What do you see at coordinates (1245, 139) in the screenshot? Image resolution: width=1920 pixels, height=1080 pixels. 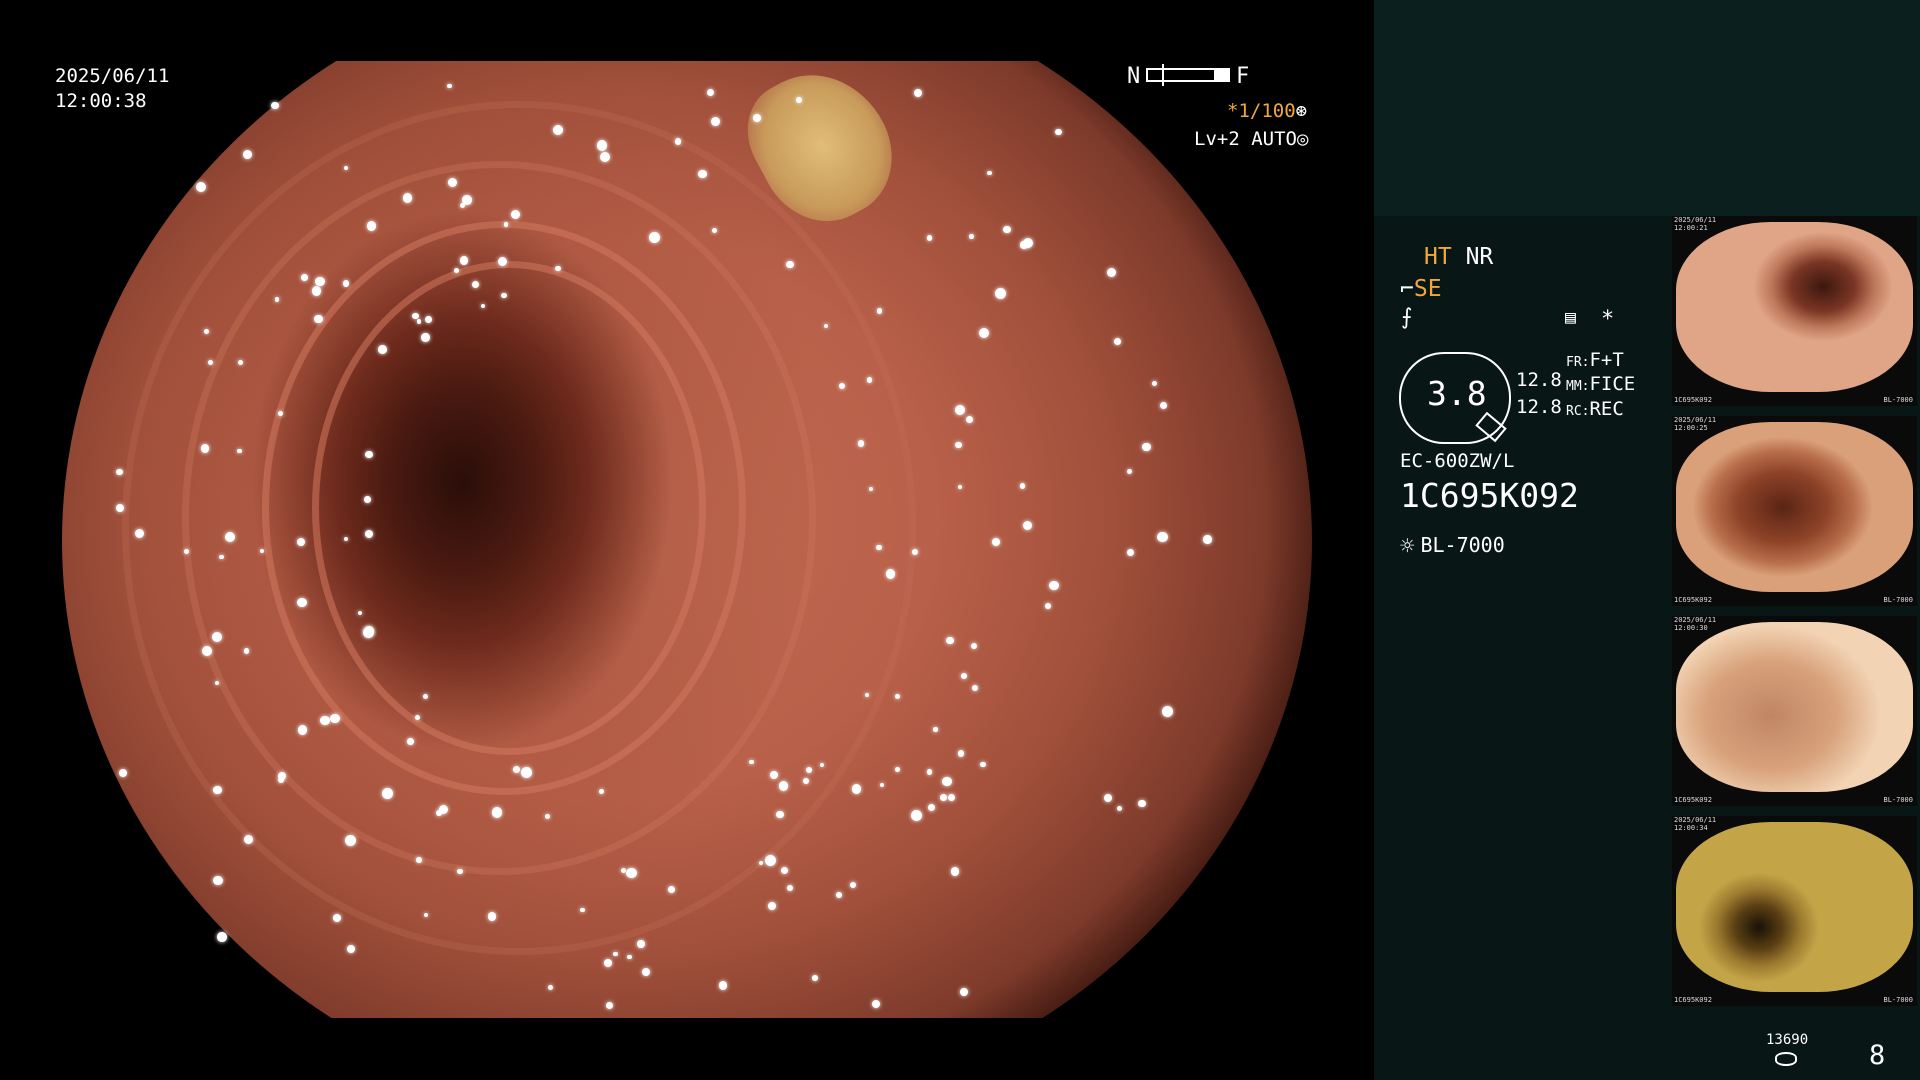 I see `level-text: Lv+2 AUTO` at bounding box center [1245, 139].